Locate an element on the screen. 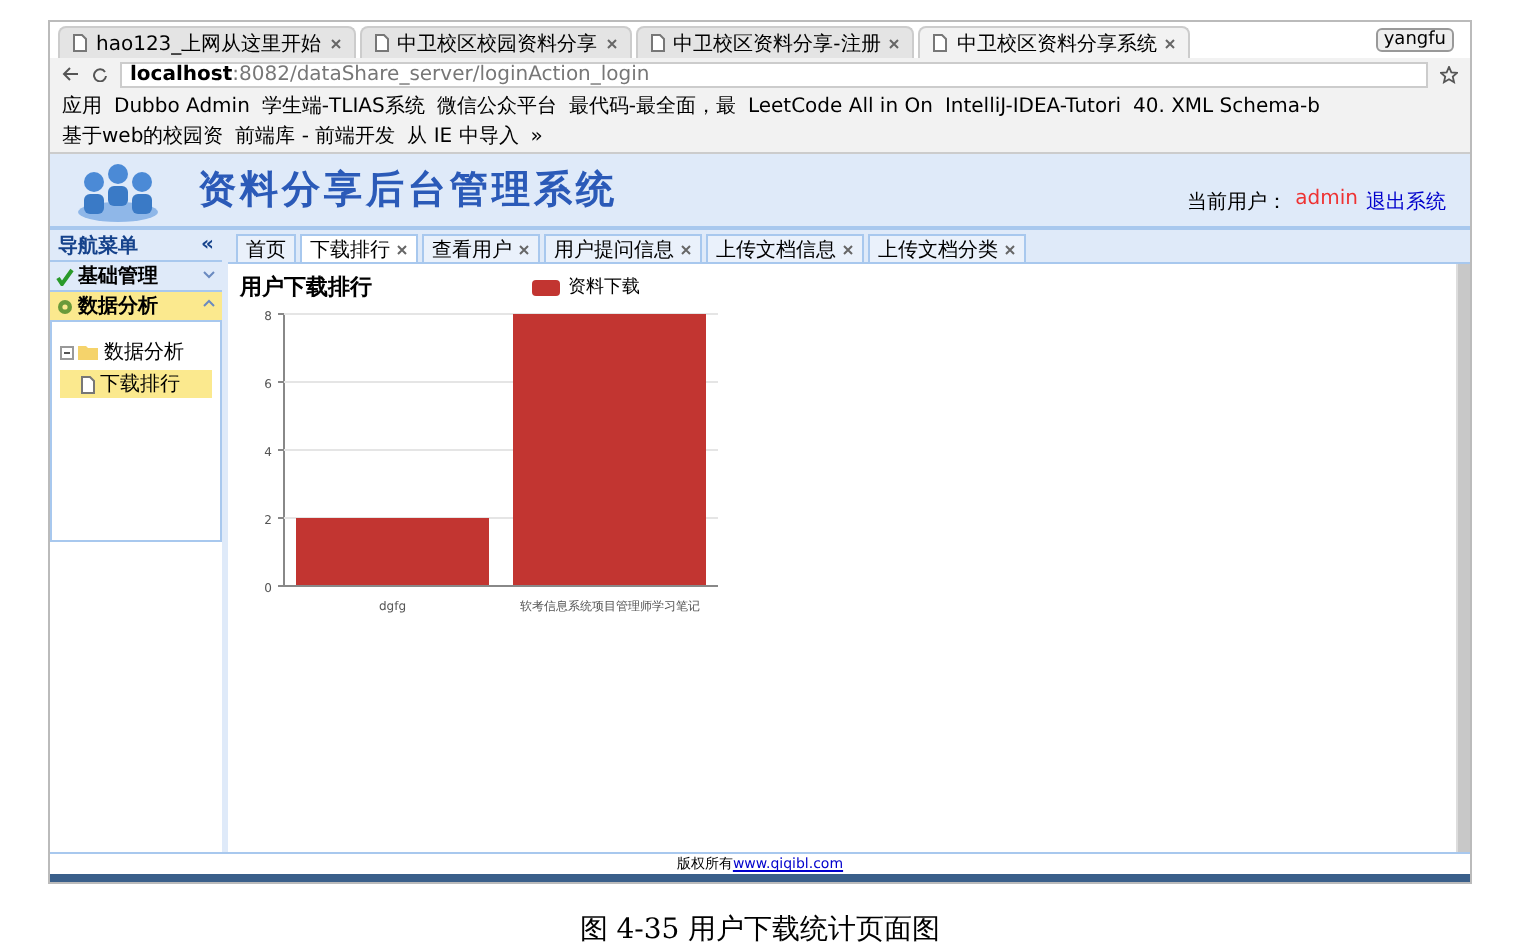  scrollbar is located at coordinates (1463, 558).